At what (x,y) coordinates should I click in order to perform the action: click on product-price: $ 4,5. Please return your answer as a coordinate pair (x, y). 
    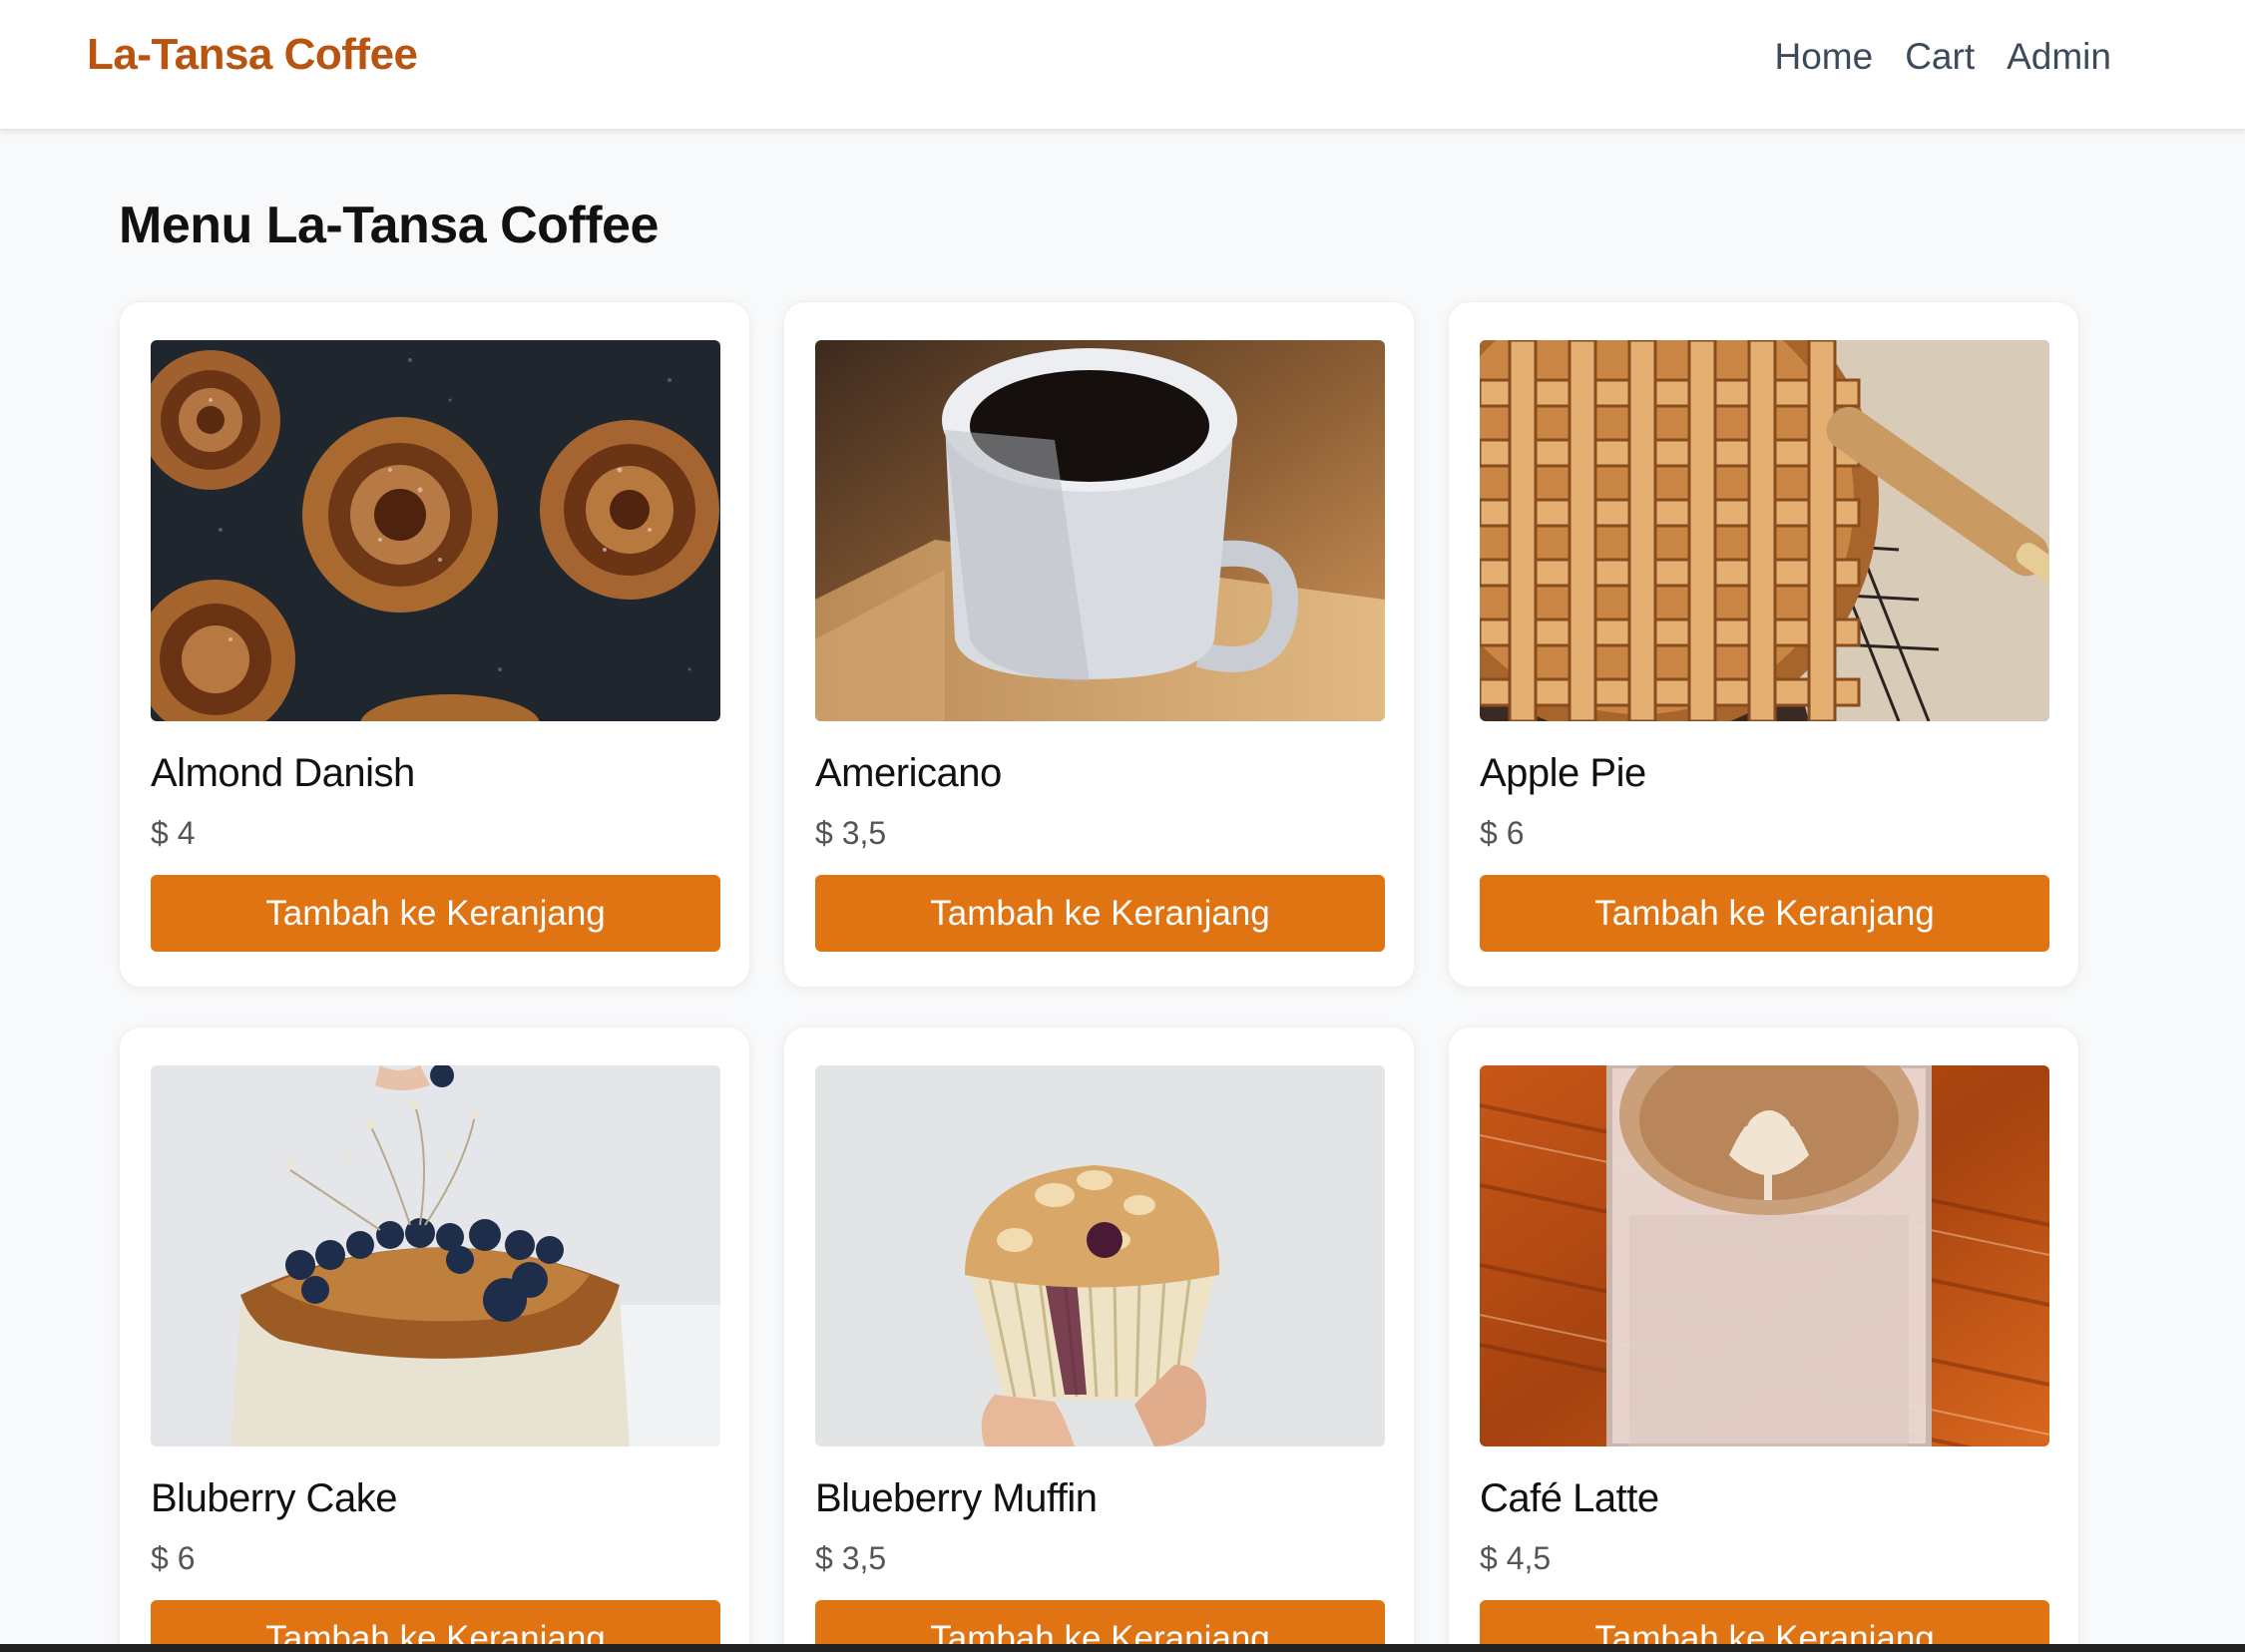
    Looking at the image, I should click on (1516, 1558).